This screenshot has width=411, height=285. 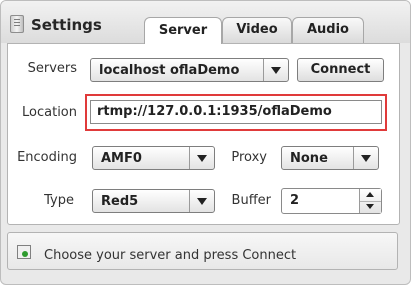 I want to click on buffer-value: 2, so click(x=294, y=200).